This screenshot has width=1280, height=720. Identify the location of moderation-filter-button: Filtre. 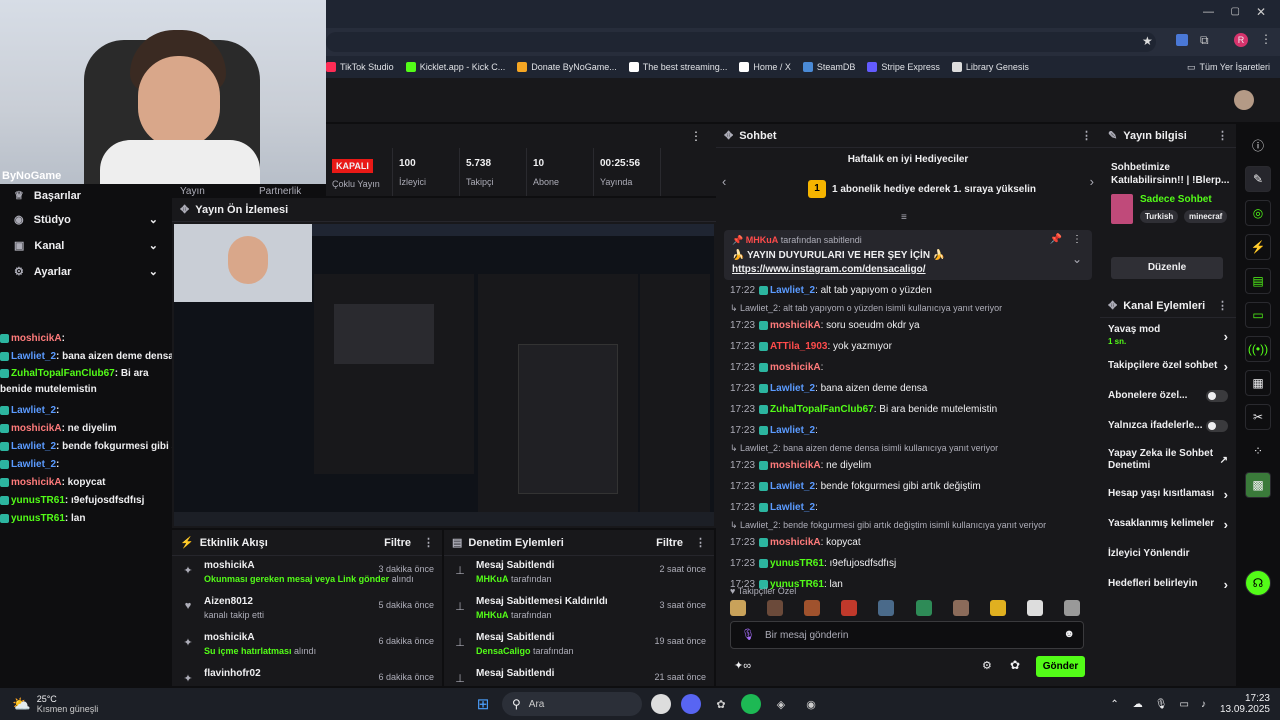
(669, 543).